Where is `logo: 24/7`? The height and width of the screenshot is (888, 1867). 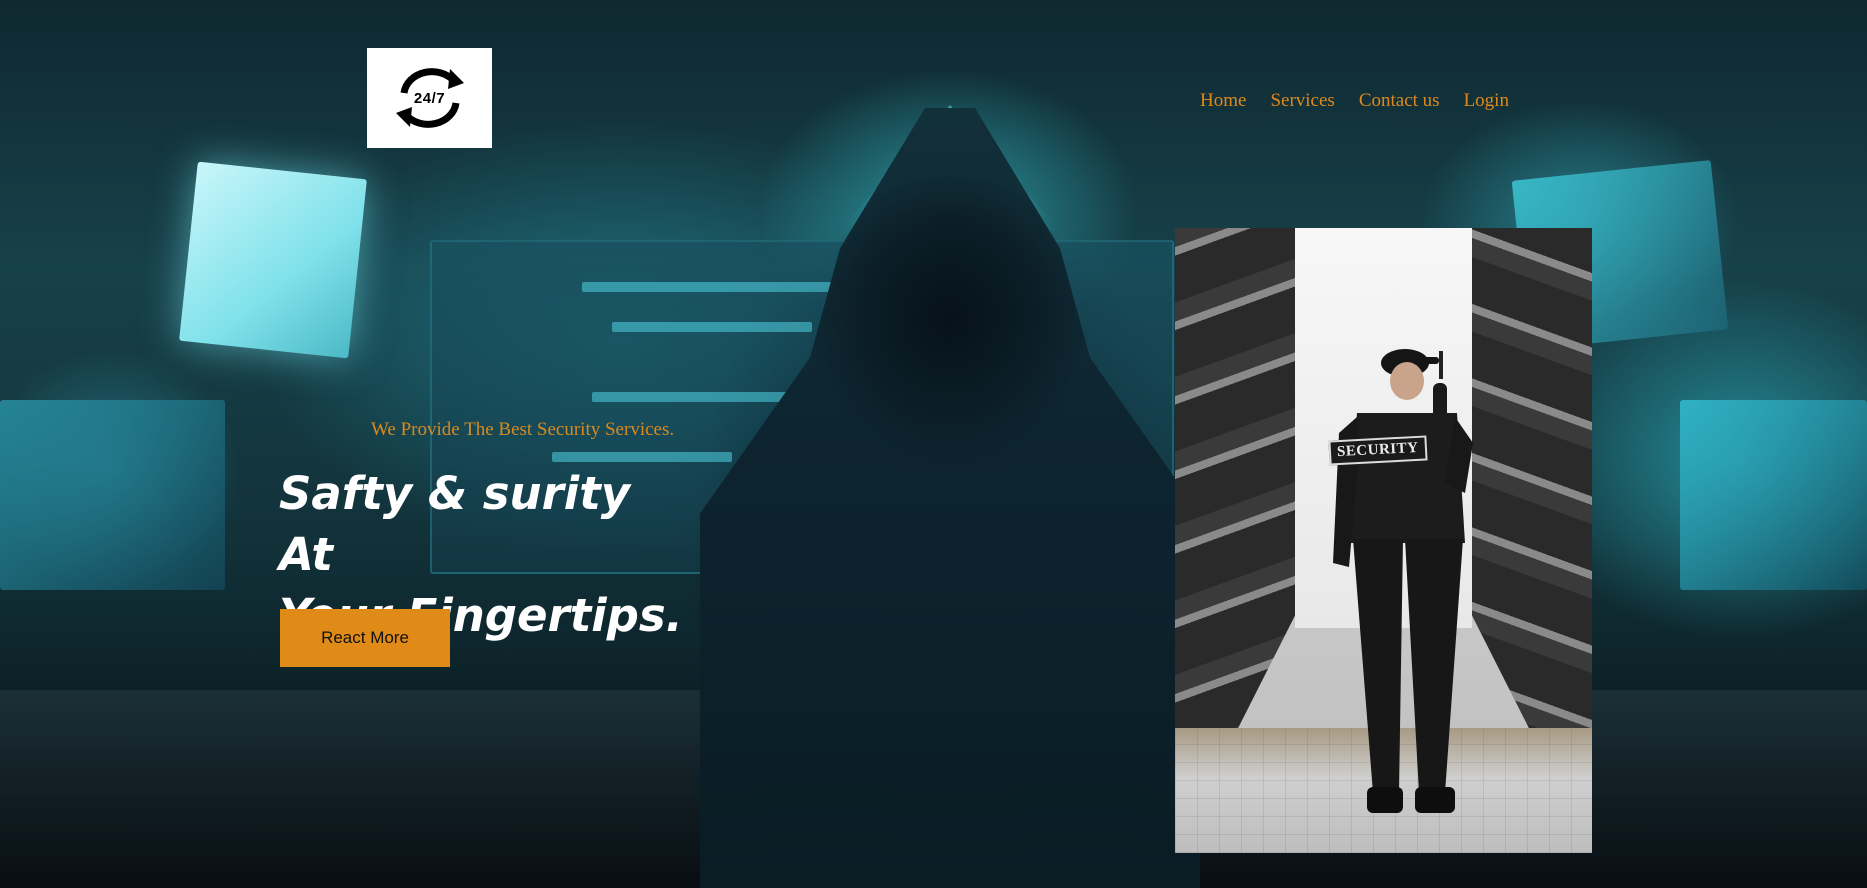 logo: 24/7 is located at coordinates (429, 98).